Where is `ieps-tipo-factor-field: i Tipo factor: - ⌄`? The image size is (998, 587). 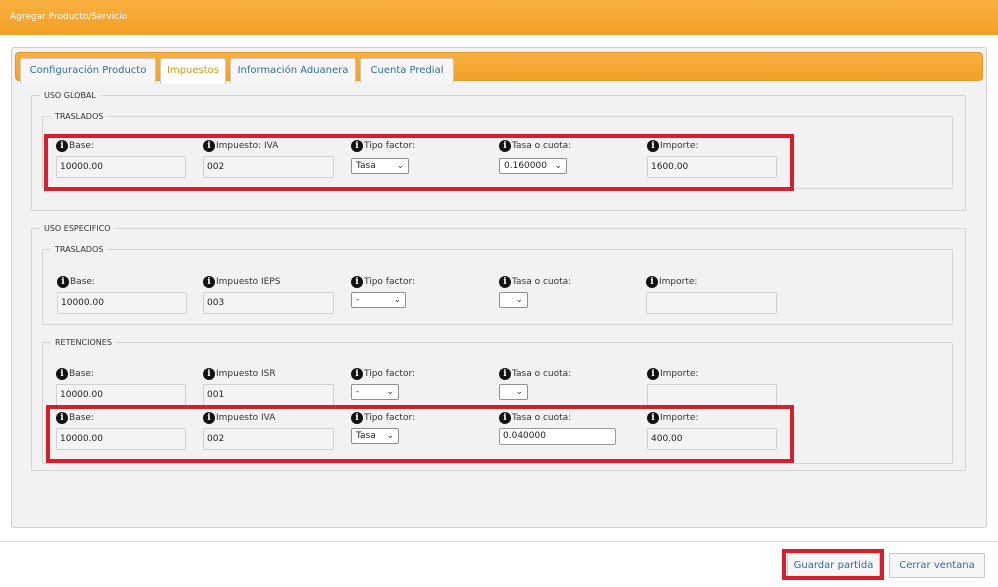
ieps-tipo-factor-field: i Tipo factor: - ⌄ is located at coordinates (417, 295).